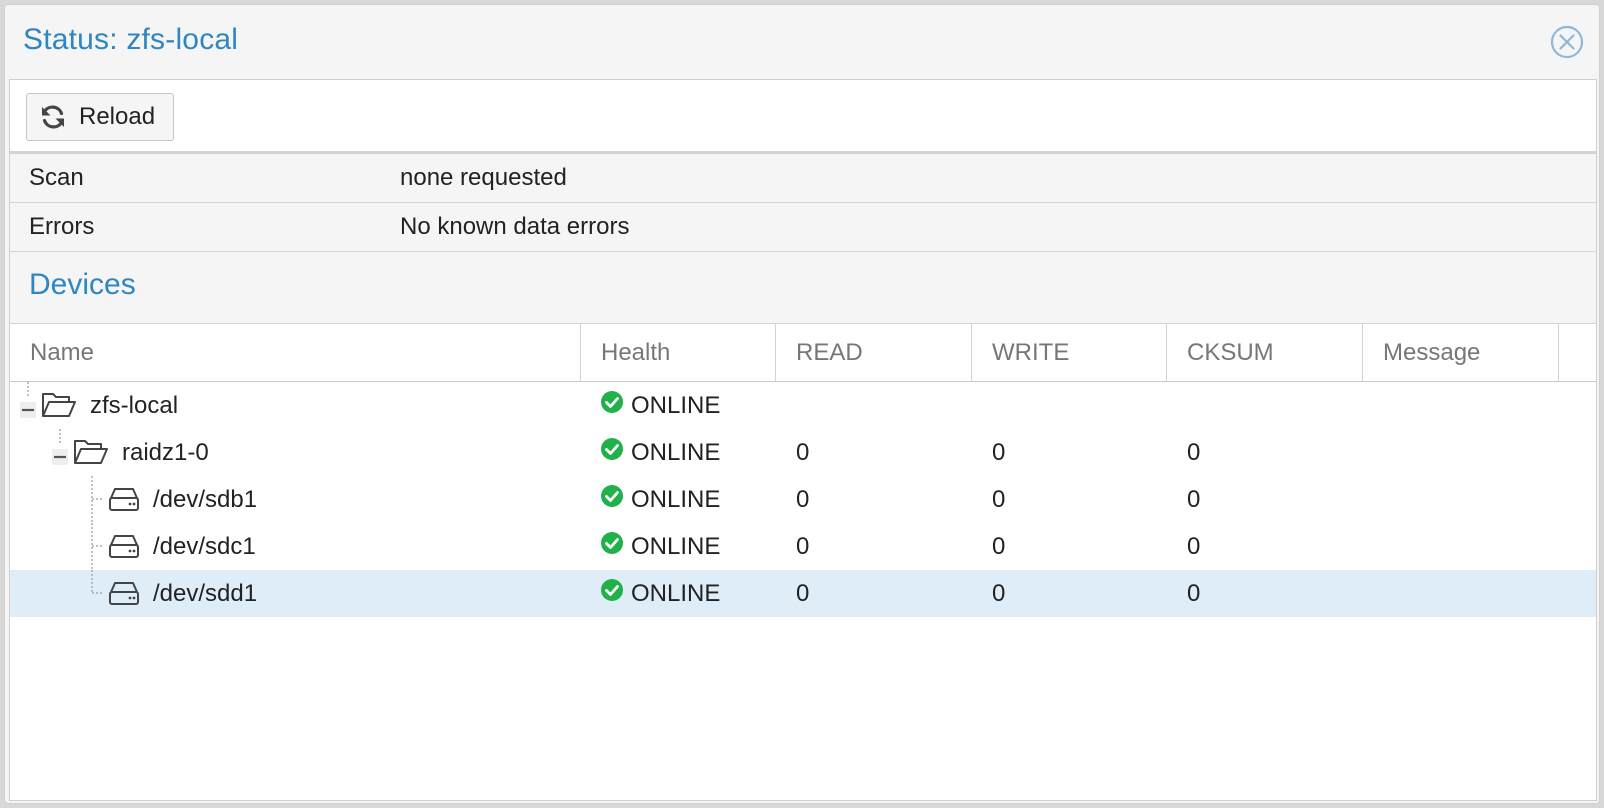  I want to click on prop-row-errors: Errors No known data errors, so click(803, 227).